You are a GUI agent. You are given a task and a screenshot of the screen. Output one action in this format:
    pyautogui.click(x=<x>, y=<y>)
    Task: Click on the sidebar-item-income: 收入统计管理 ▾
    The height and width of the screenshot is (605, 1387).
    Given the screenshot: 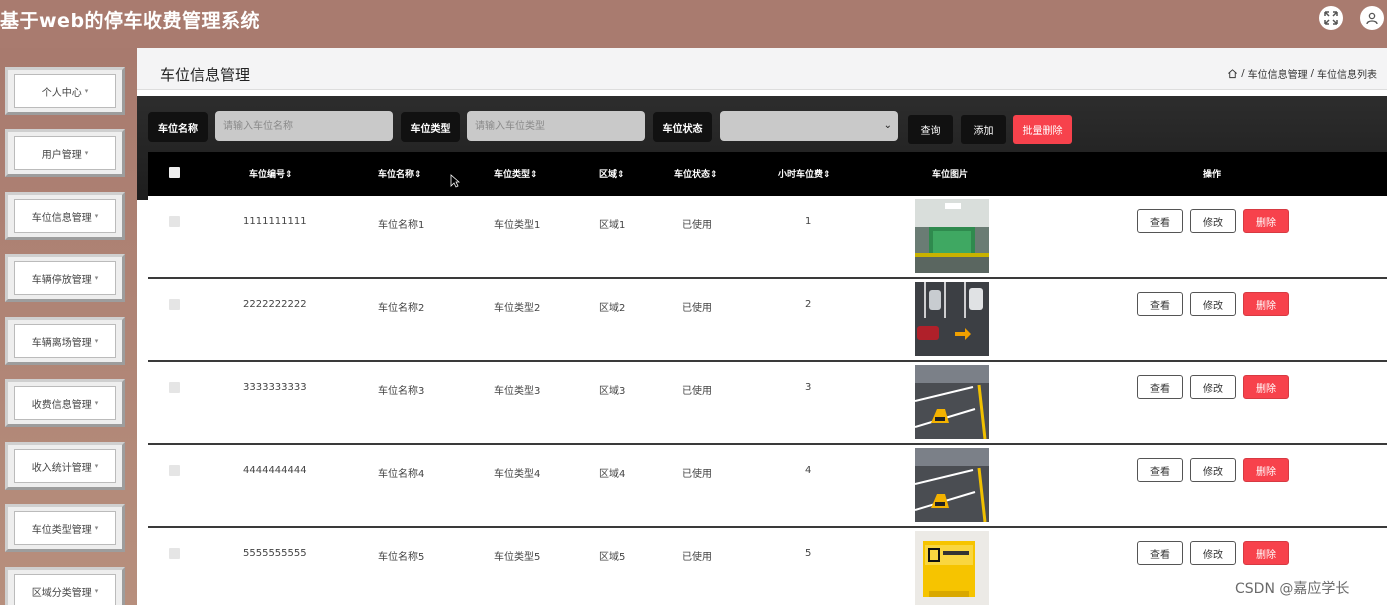 What is the action you would take?
    pyautogui.click(x=65, y=466)
    